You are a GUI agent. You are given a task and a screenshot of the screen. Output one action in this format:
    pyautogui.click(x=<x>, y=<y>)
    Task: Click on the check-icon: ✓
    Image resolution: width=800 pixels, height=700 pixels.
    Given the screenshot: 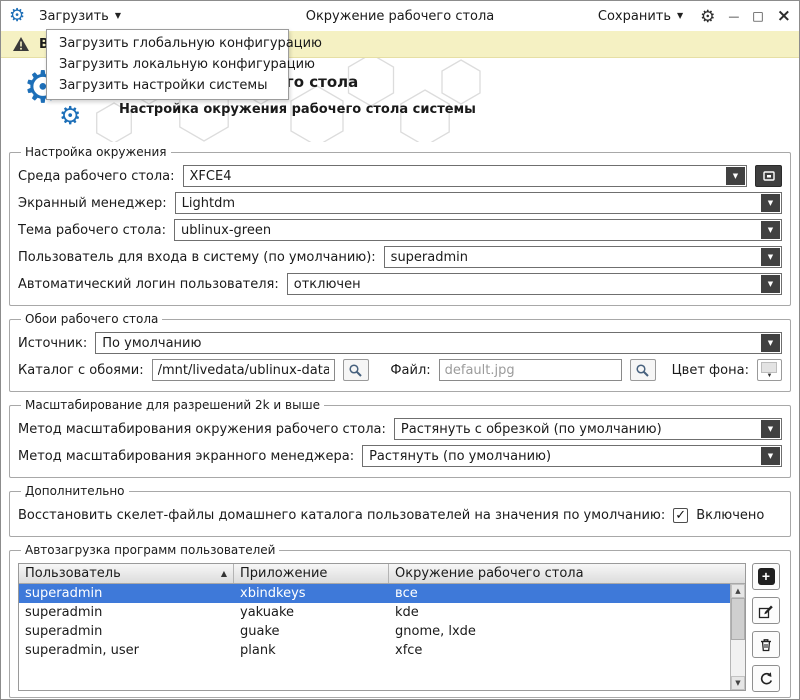 What is the action you would take?
    pyautogui.click(x=681, y=515)
    